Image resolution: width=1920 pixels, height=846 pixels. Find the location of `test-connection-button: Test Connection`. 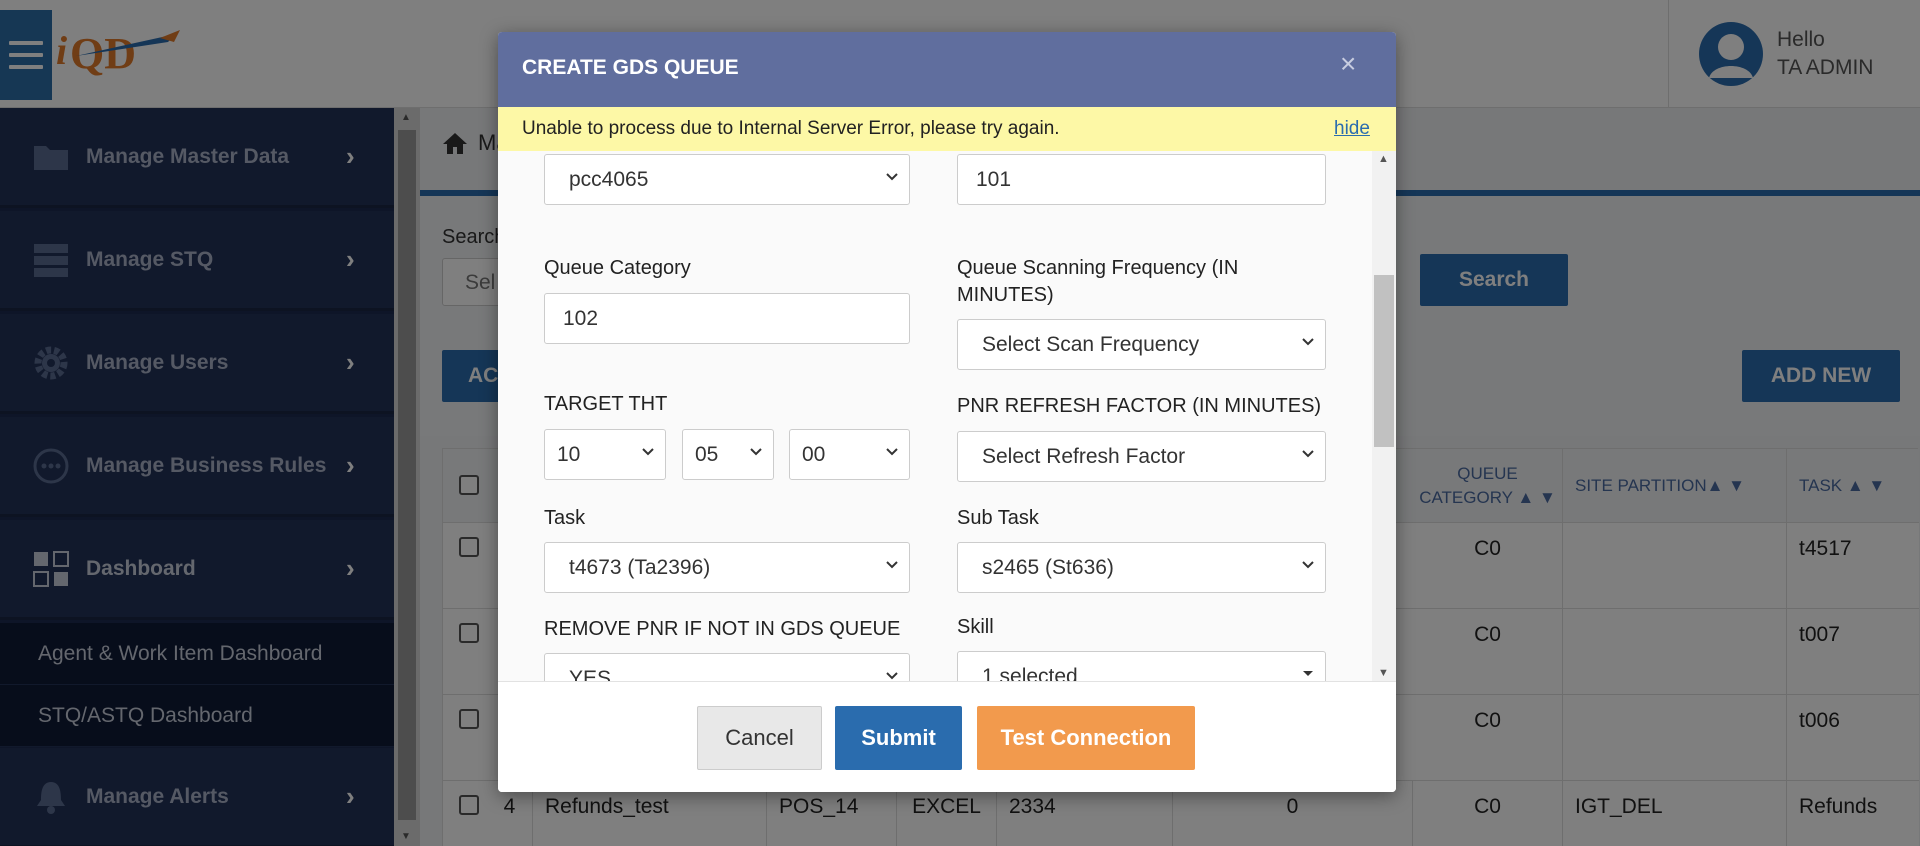

test-connection-button: Test Connection is located at coordinates (1086, 738).